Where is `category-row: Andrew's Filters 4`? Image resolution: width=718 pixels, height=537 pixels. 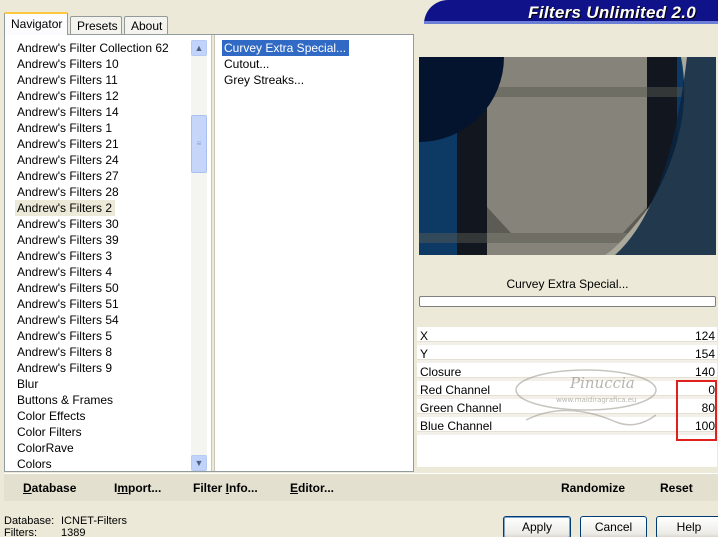 category-row: Andrew's Filters 4 is located at coordinates (103, 272).